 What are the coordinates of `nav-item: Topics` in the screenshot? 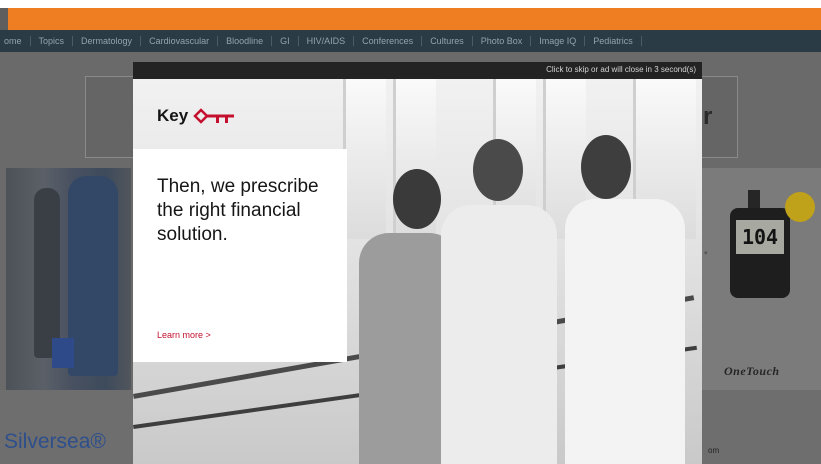 It's located at (52, 41).